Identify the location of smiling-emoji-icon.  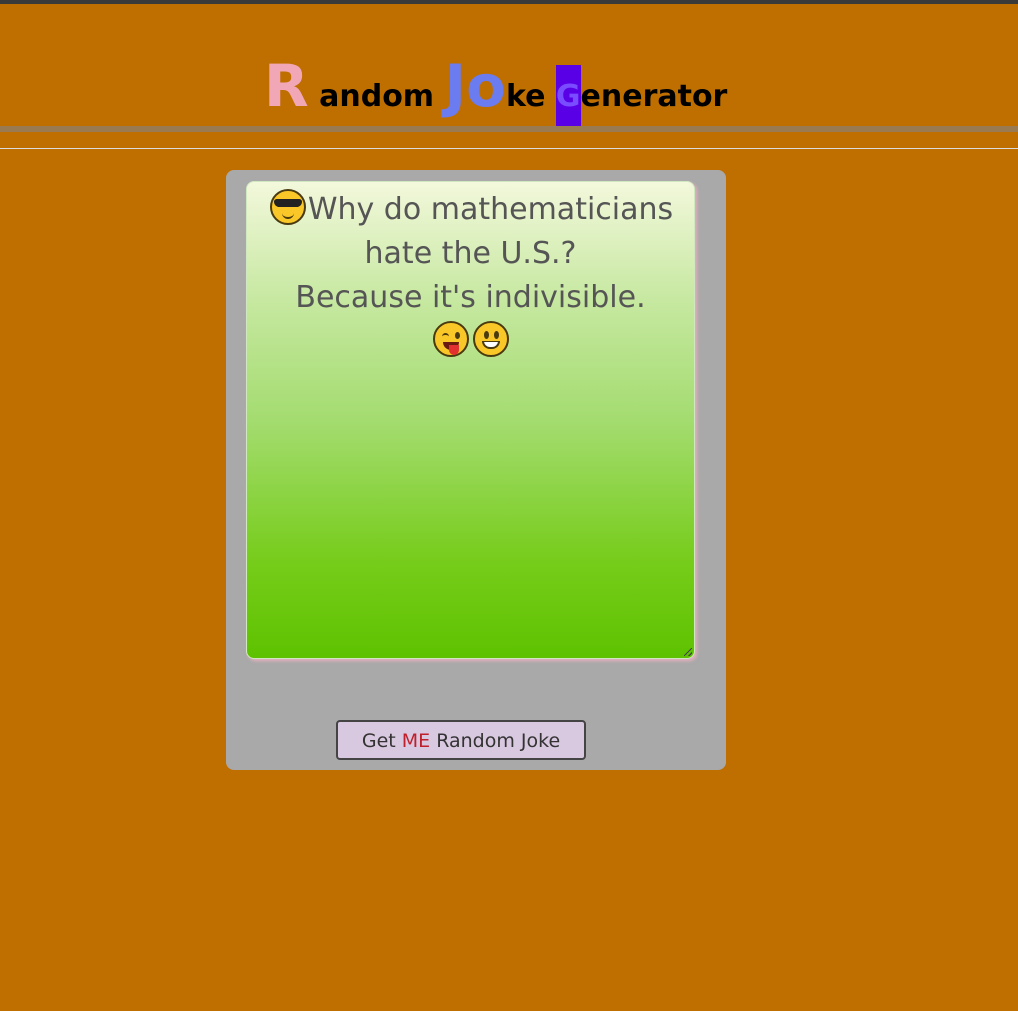
(490, 339).